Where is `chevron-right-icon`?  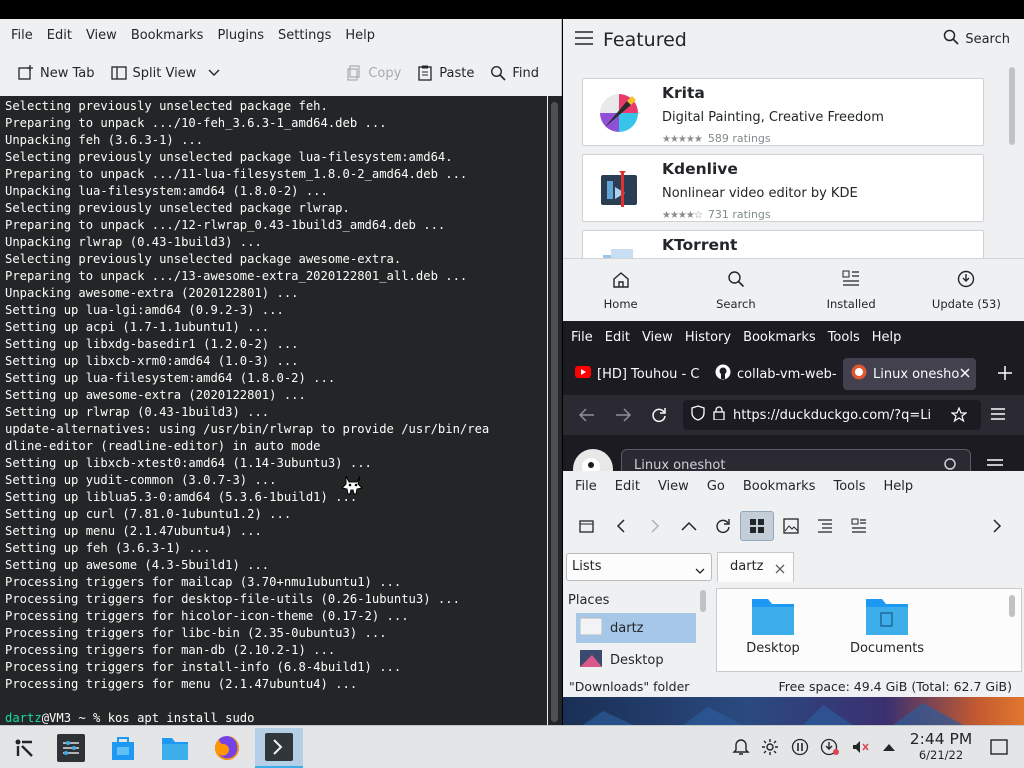
chevron-right-icon is located at coordinates (997, 526).